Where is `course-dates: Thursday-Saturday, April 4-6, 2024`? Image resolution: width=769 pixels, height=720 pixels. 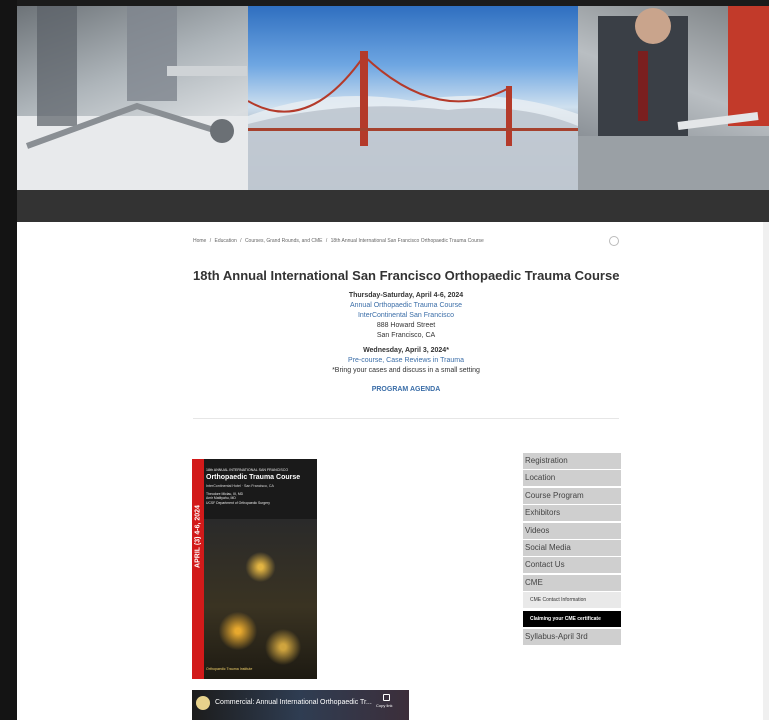
course-dates: Thursday-Saturday, April 4-6, 2024 is located at coordinates (406, 295).